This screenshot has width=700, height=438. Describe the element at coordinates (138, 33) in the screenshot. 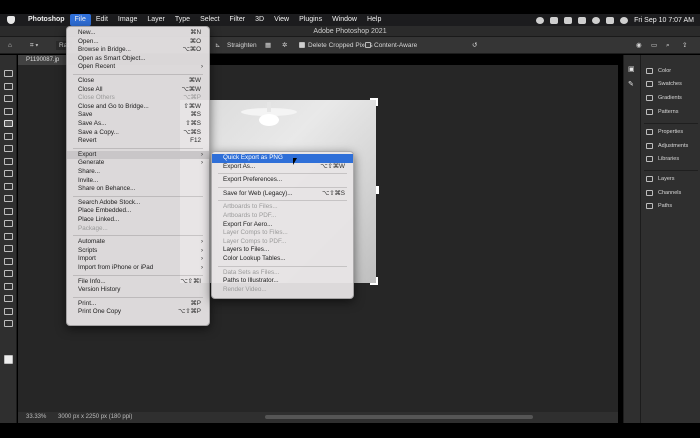

I see `menu-item-new: New... ⌘N` at that location.